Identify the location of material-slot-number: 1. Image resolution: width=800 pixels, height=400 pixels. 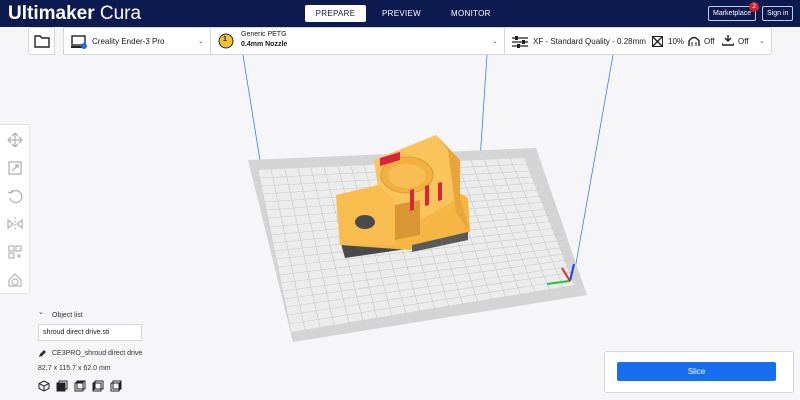
(225, 39).